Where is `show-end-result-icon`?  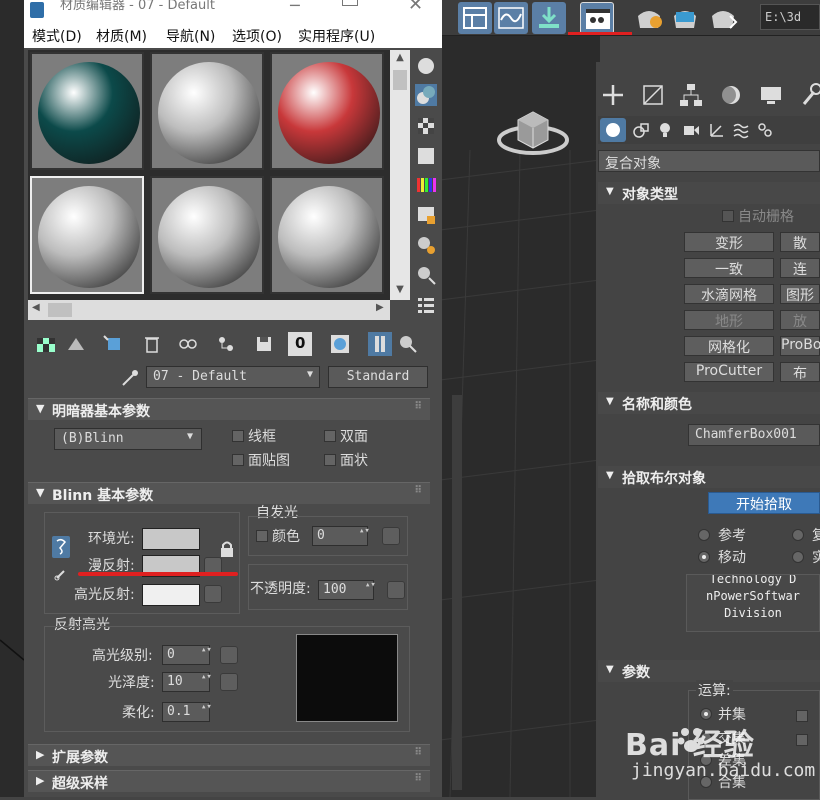 show-end-result-icon is located at coordinates (380, 344).